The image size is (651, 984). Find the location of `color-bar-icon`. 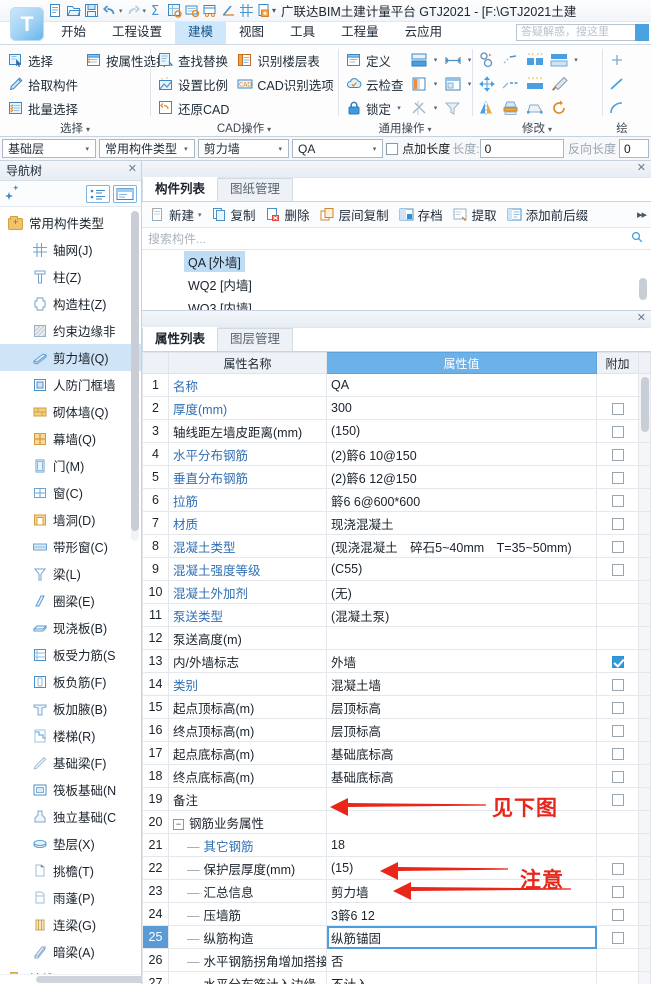

color-bar-icon is located at coordinates (419, 84).